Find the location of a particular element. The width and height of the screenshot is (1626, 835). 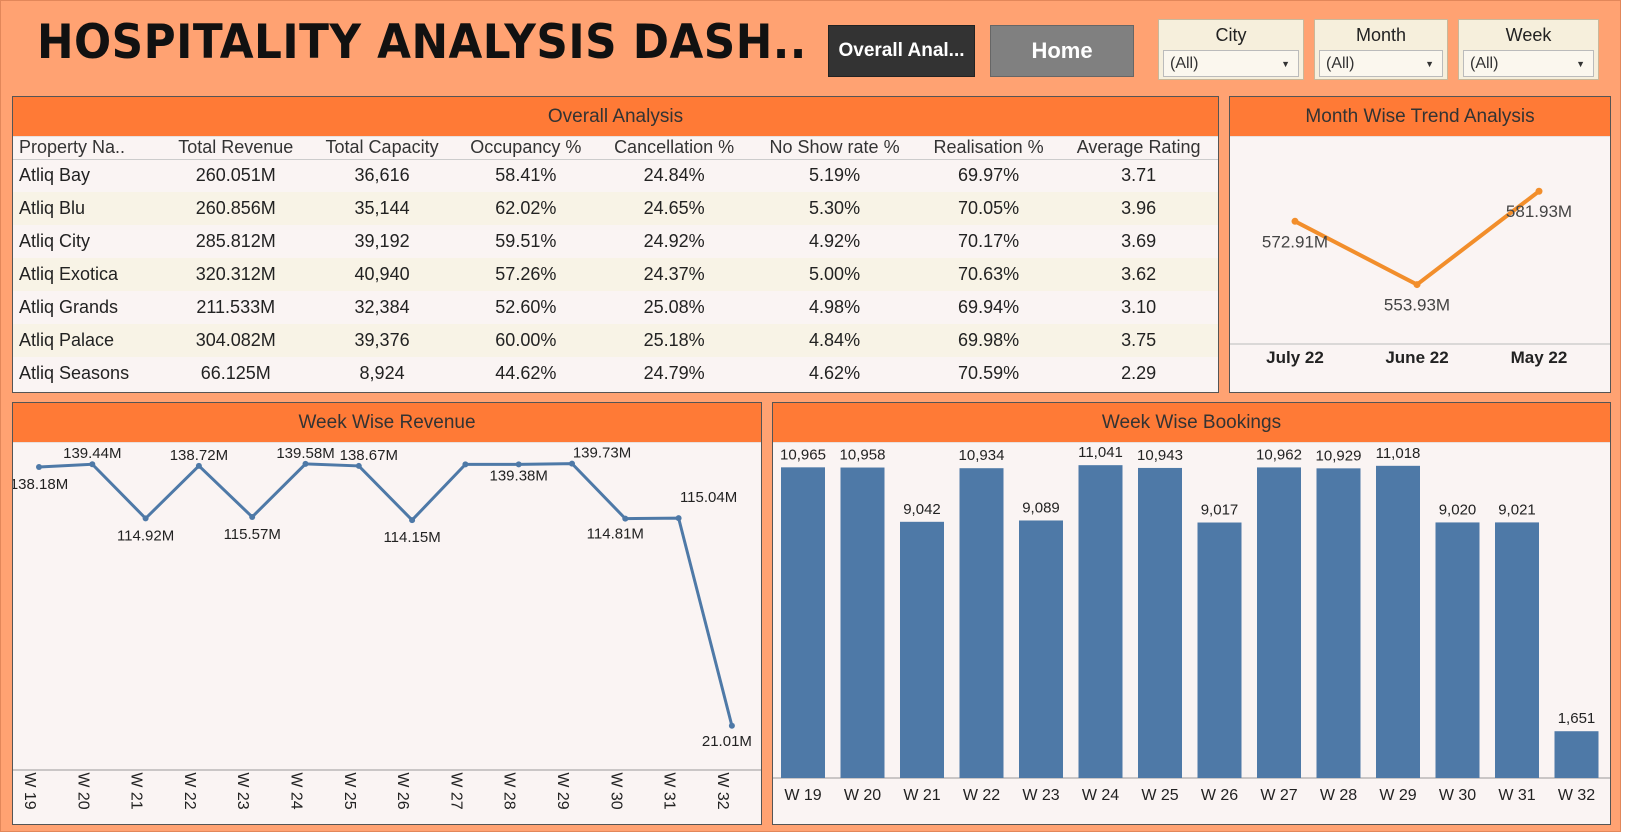

column-header: Property Na.. is located at coordinates (87, 148).